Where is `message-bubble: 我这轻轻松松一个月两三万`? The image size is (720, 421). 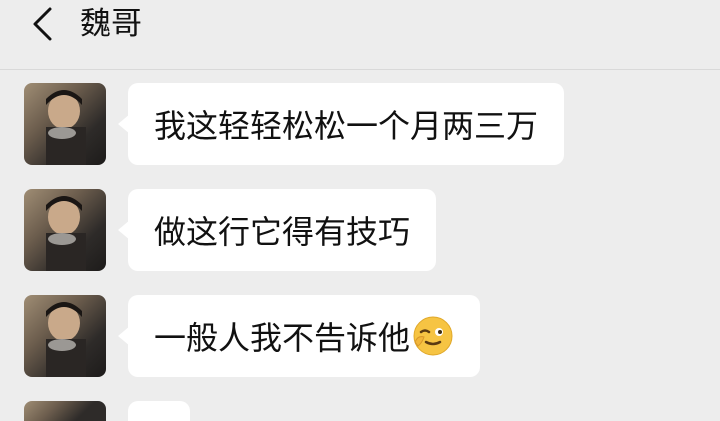
message-bubble: 我这轻轻松松一个月两三万 is located at coordinates (341, 124).